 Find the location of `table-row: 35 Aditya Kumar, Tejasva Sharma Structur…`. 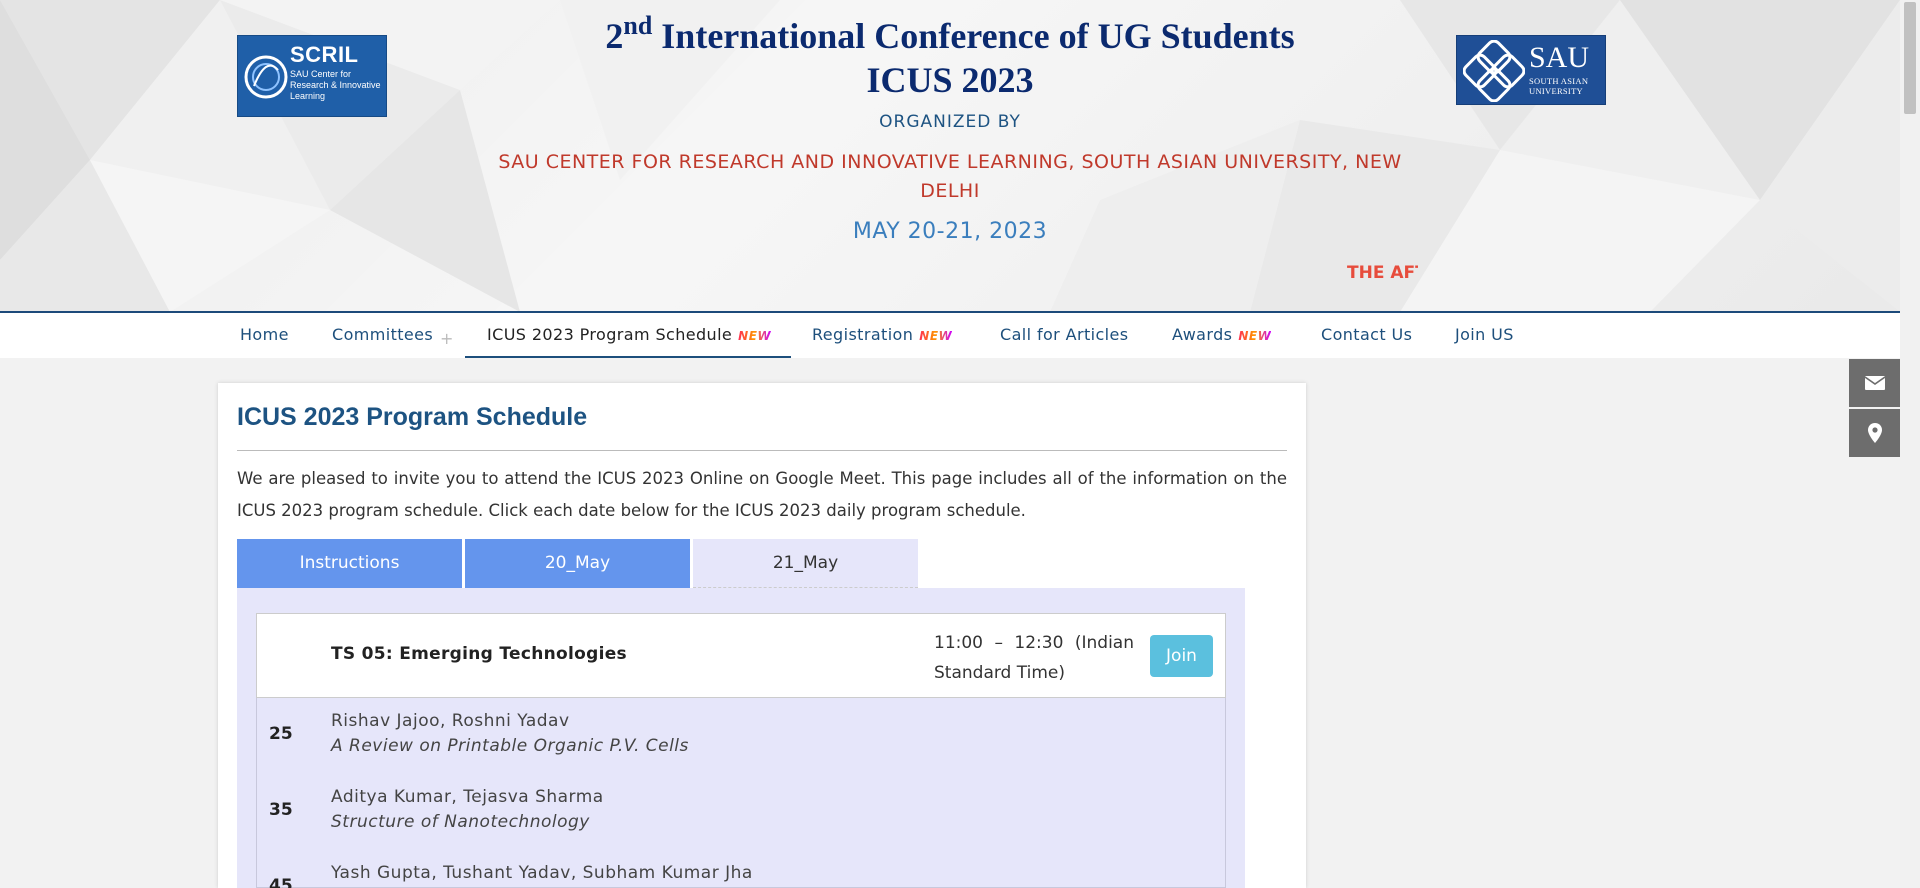

table-row: 35 Aditya Kumar, Tejasva Sharma Structur… is located at coordinates (741, 812).